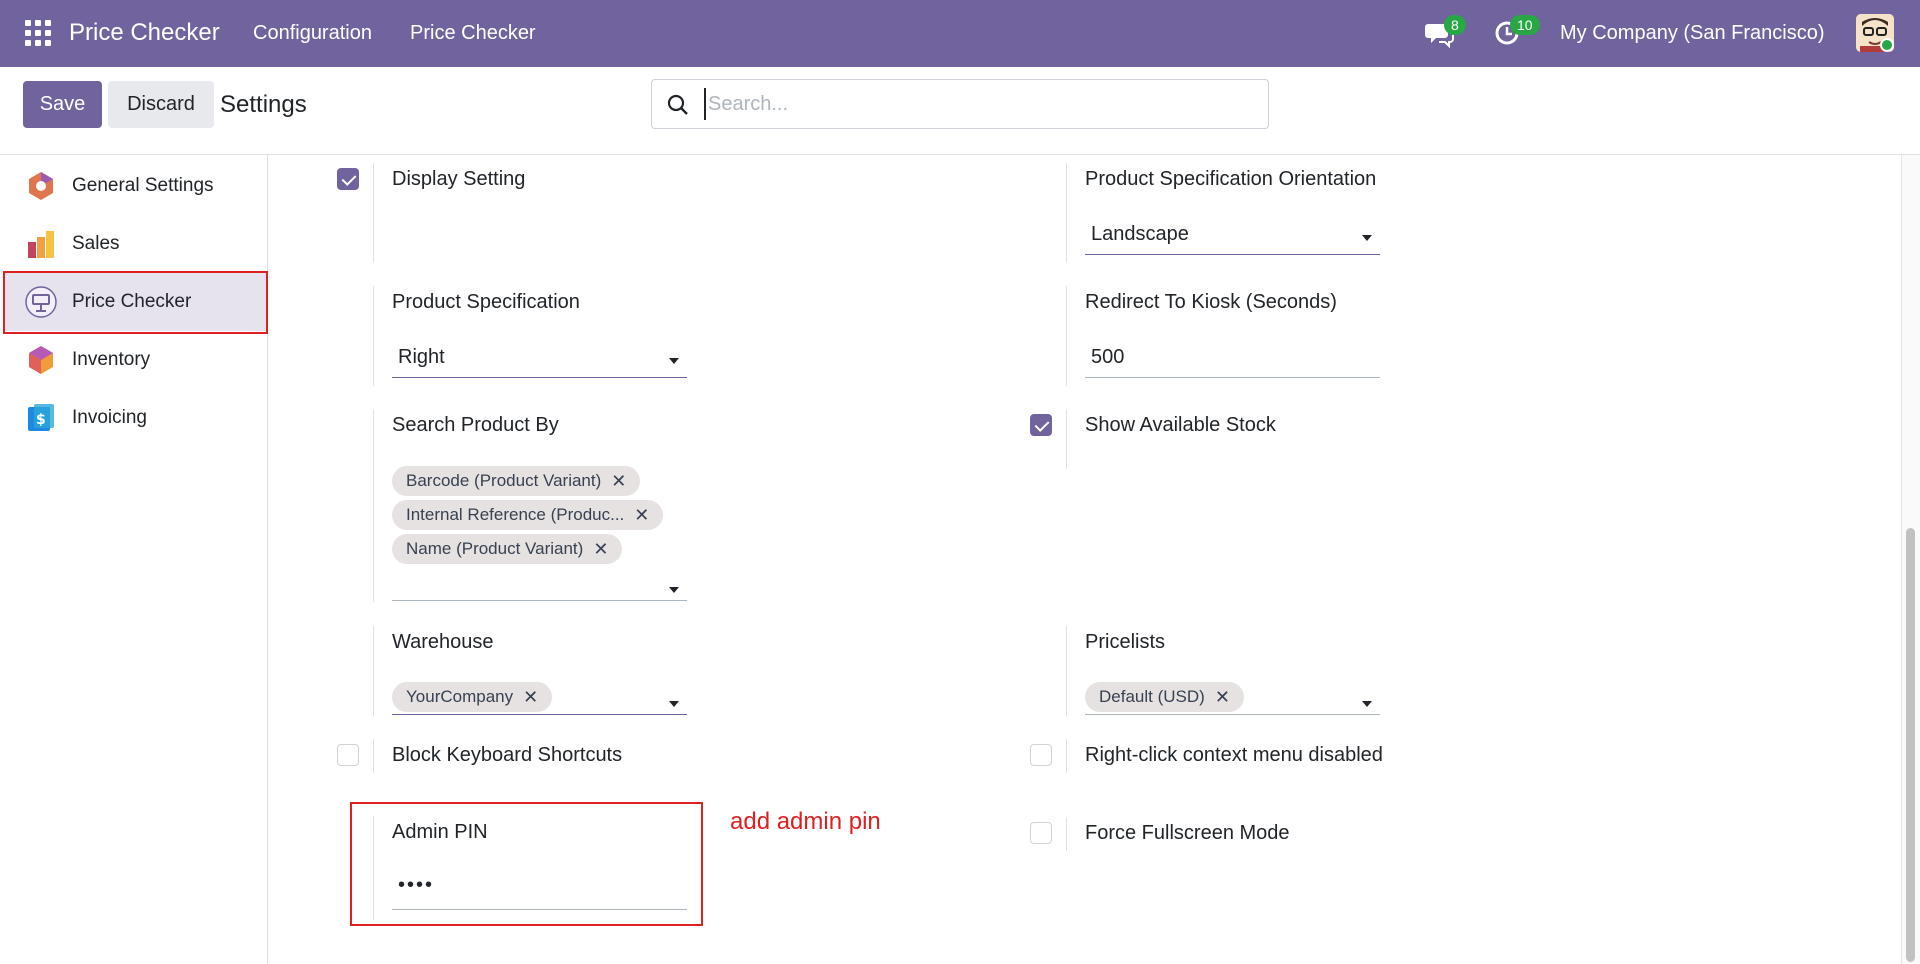 This screenshot has width=1920, height=964. I want to click on tag-internal-reference: Internal Reference (Produc... ✕, so click(528, 515).